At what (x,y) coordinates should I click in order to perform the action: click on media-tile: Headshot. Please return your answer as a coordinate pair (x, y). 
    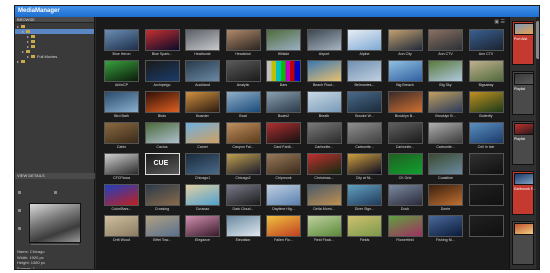
    Looking at the image, I should click on (243, 43).